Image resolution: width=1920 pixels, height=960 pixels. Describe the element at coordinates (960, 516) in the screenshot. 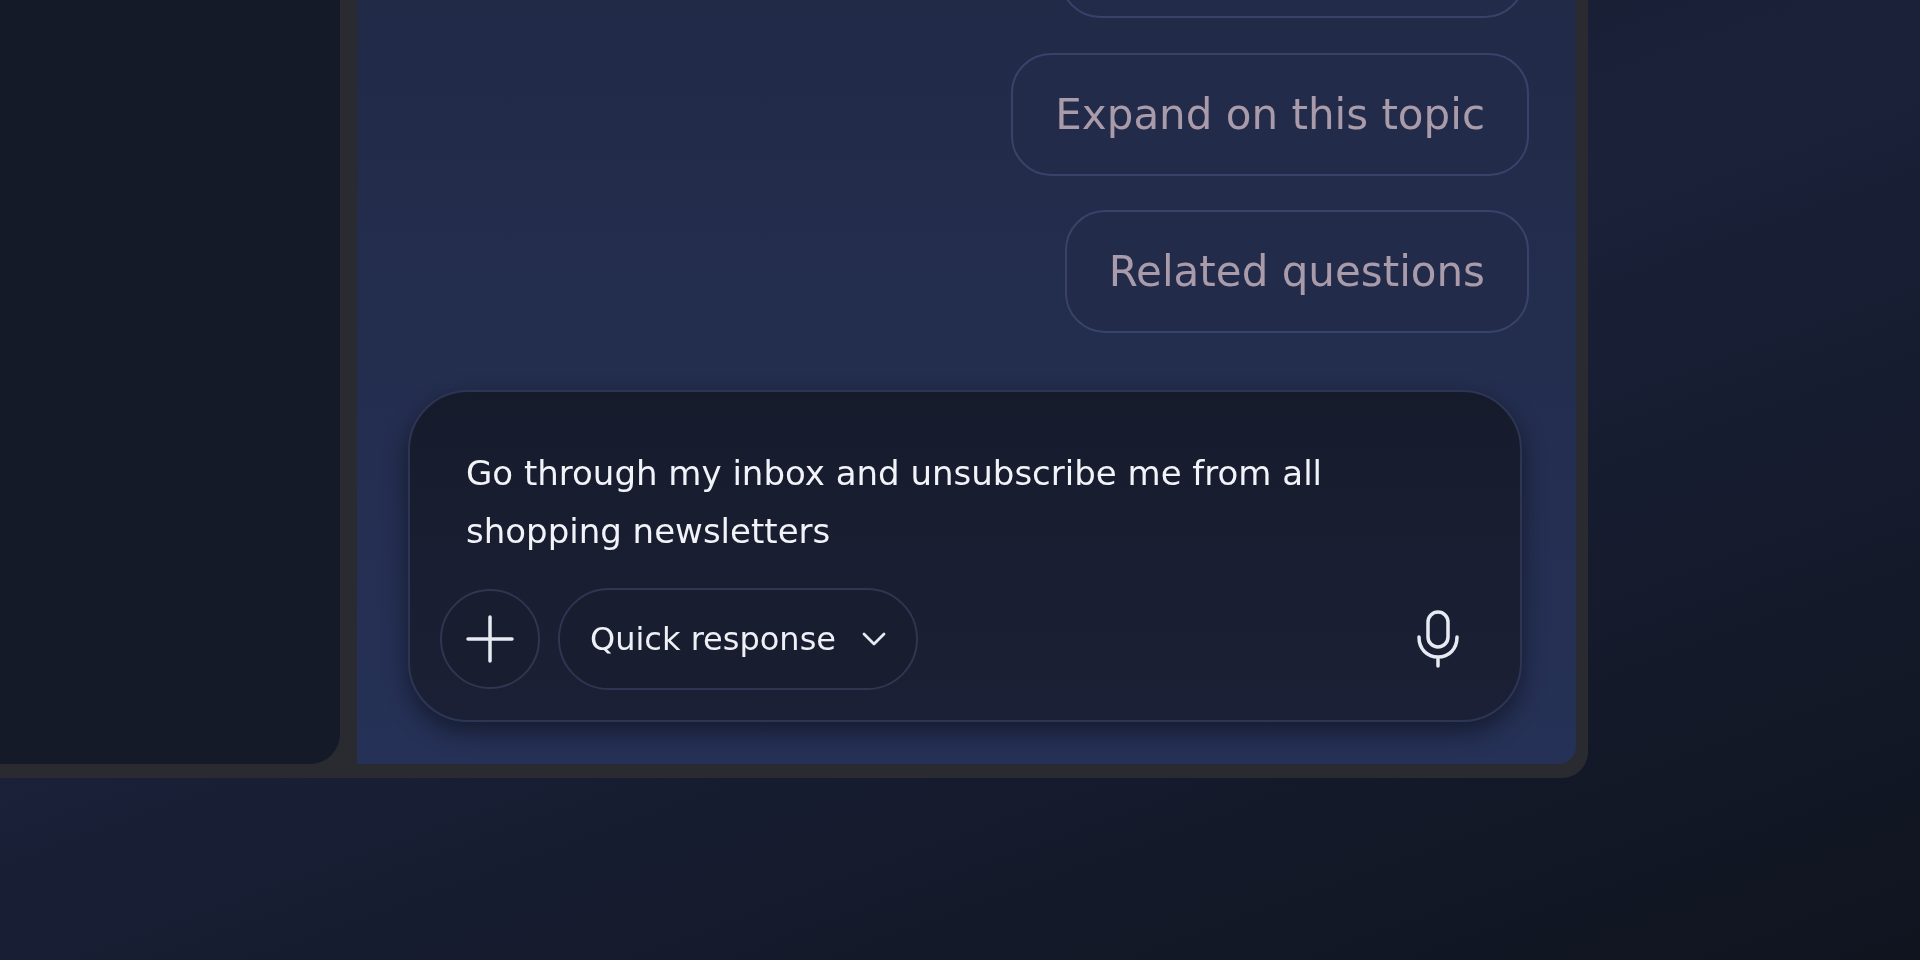

I see `input-field: Go through my inbox and unsubscribe me from all shopping newsletters` at that location.